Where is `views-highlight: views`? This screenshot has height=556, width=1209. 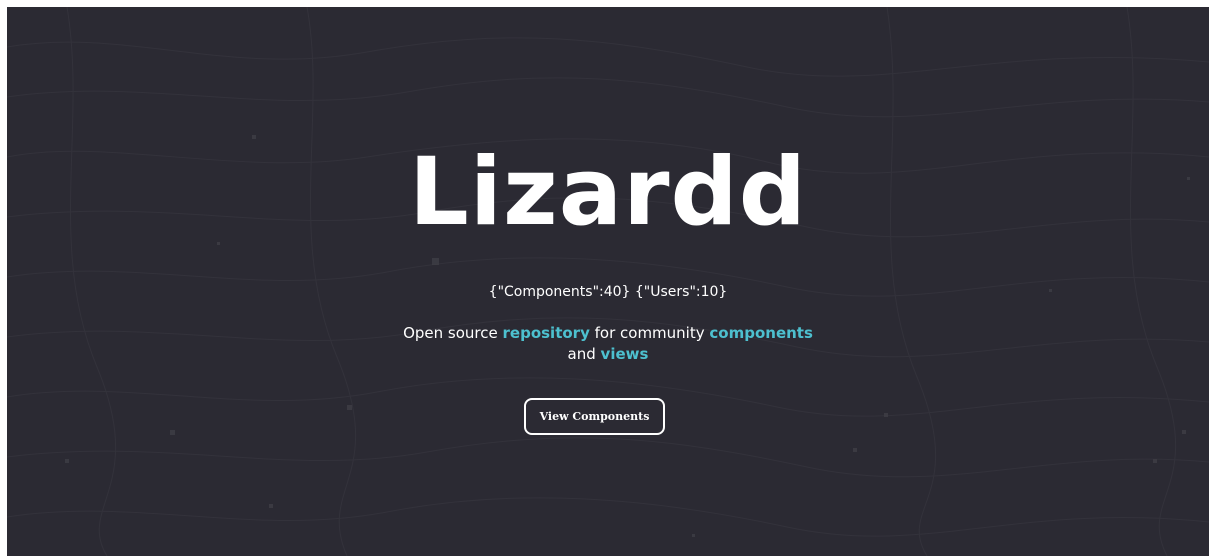
views-highlight: views is located at coordinates (624, 354).